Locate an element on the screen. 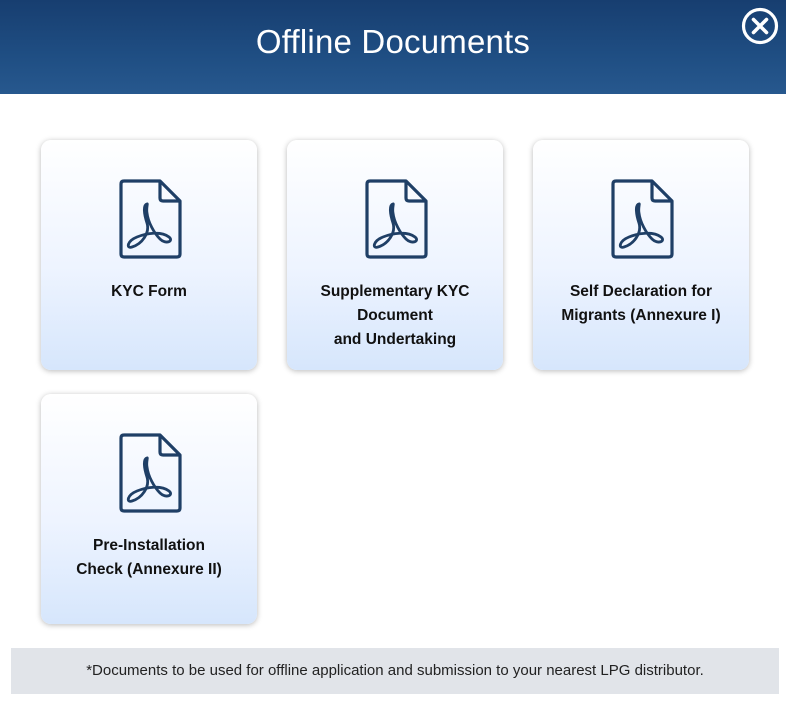  document-card-kyc-form: KYC Form is located at coordinates (149, 255).